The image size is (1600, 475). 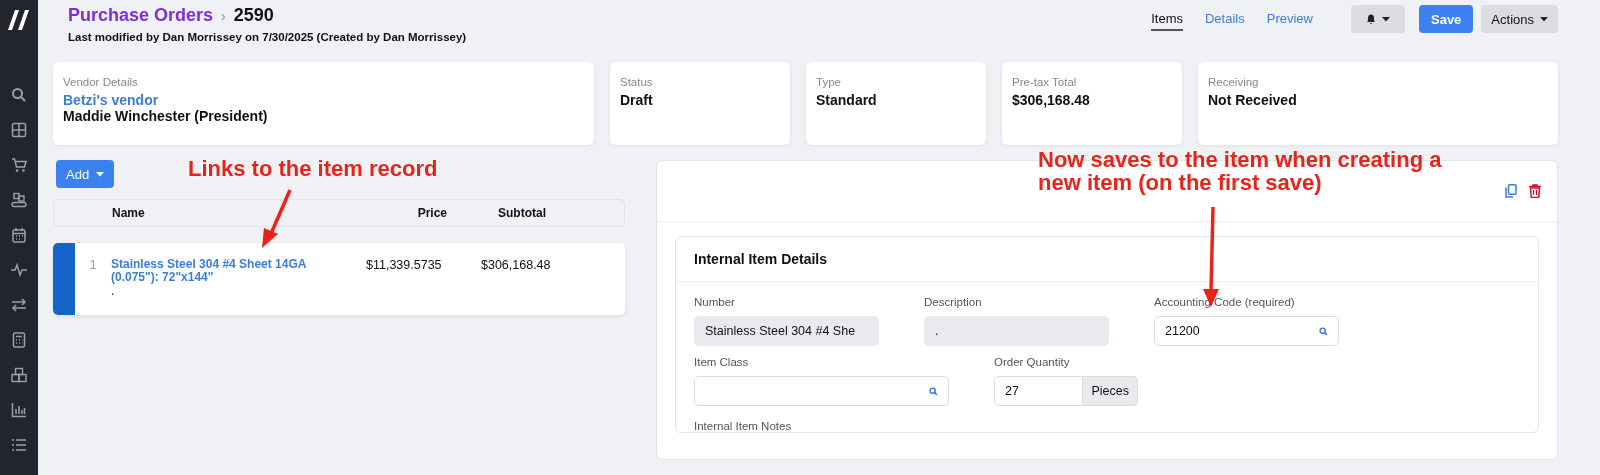 I want to click on row-number: 1, so click(x=93, y=264).